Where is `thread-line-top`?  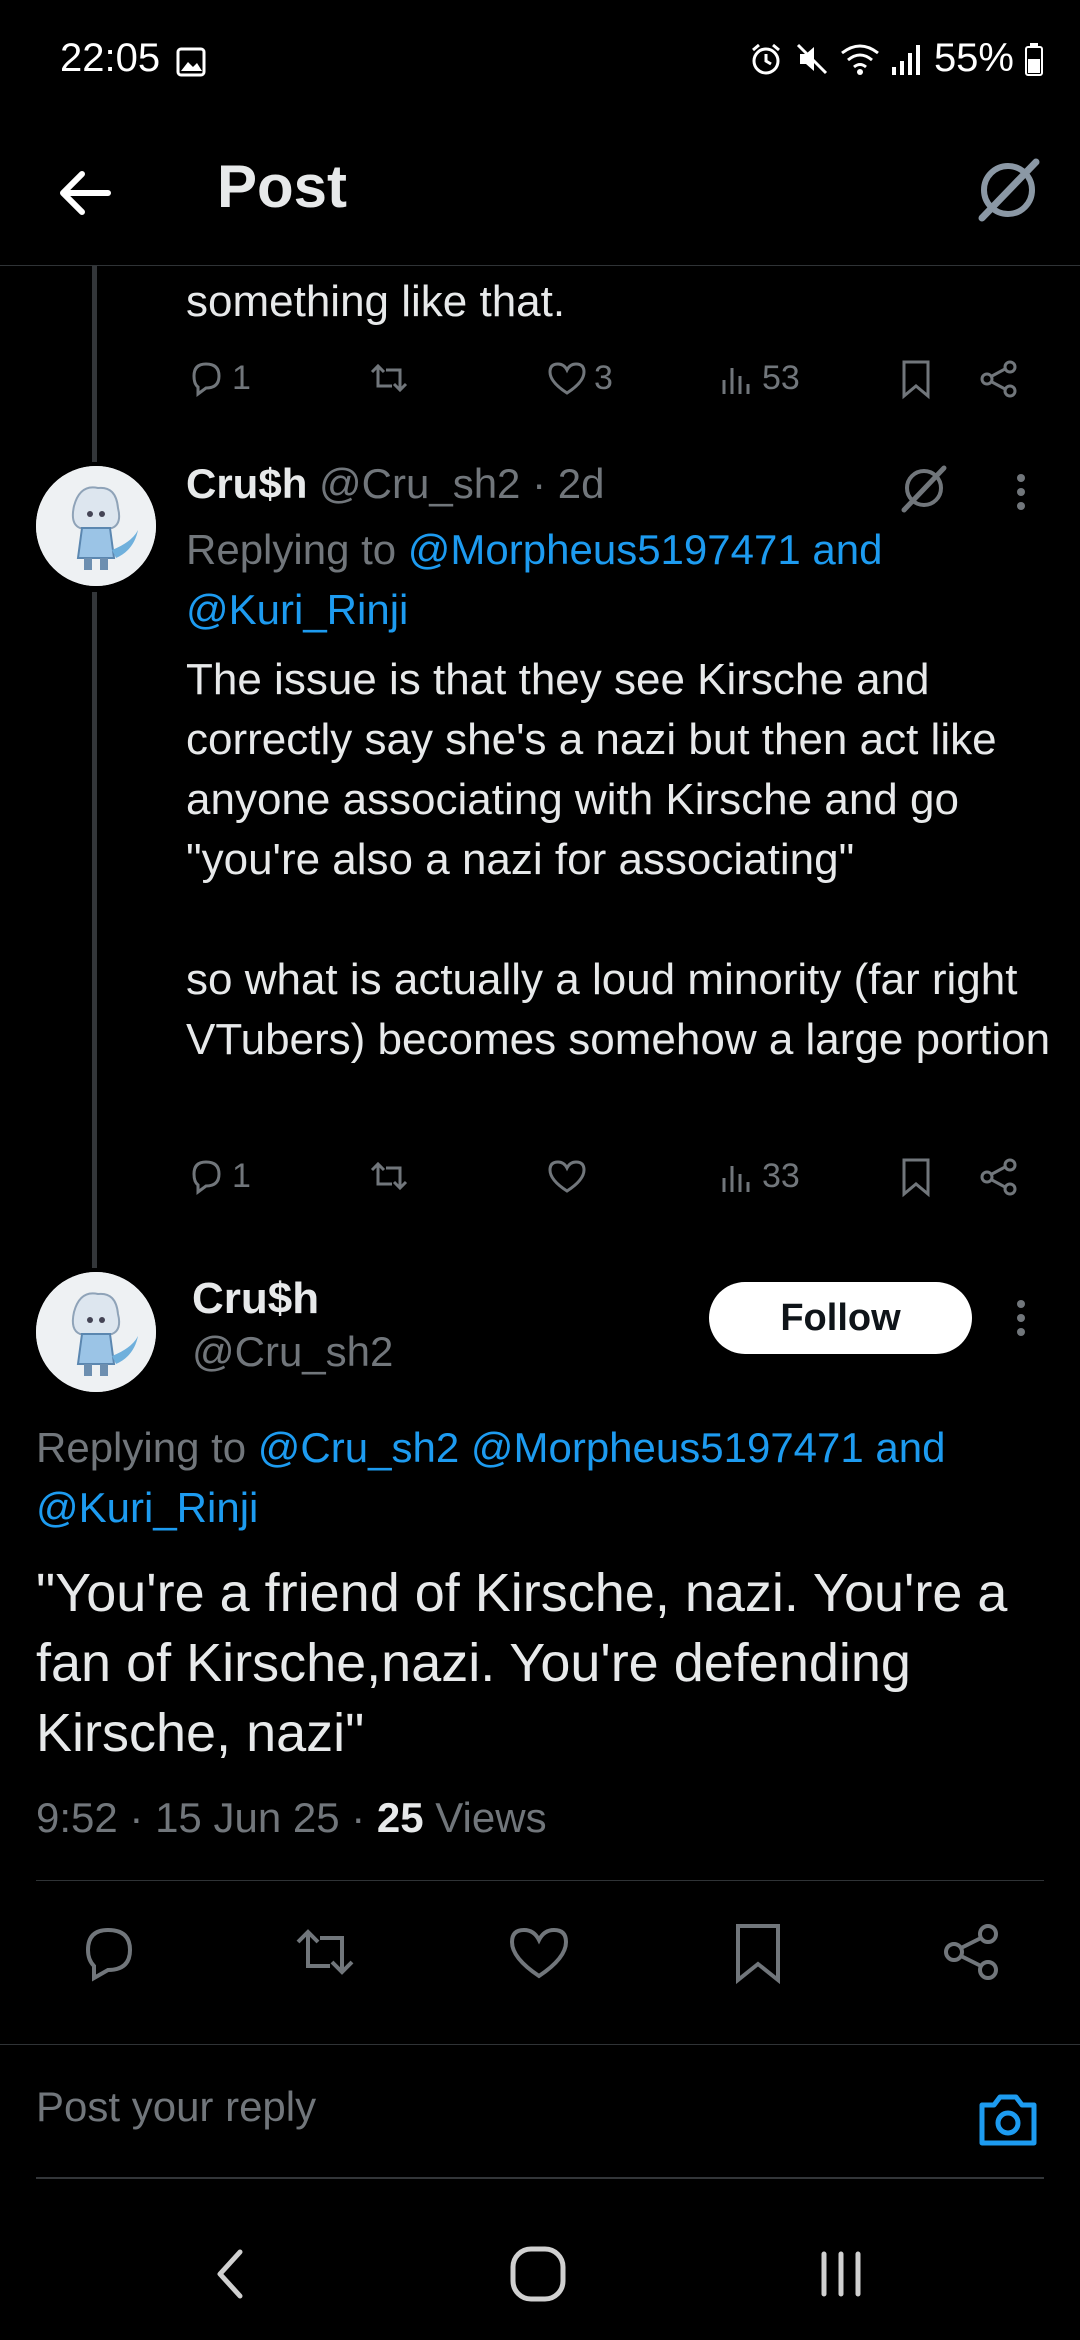 thread-line-top is located at coordinates (94, 364).